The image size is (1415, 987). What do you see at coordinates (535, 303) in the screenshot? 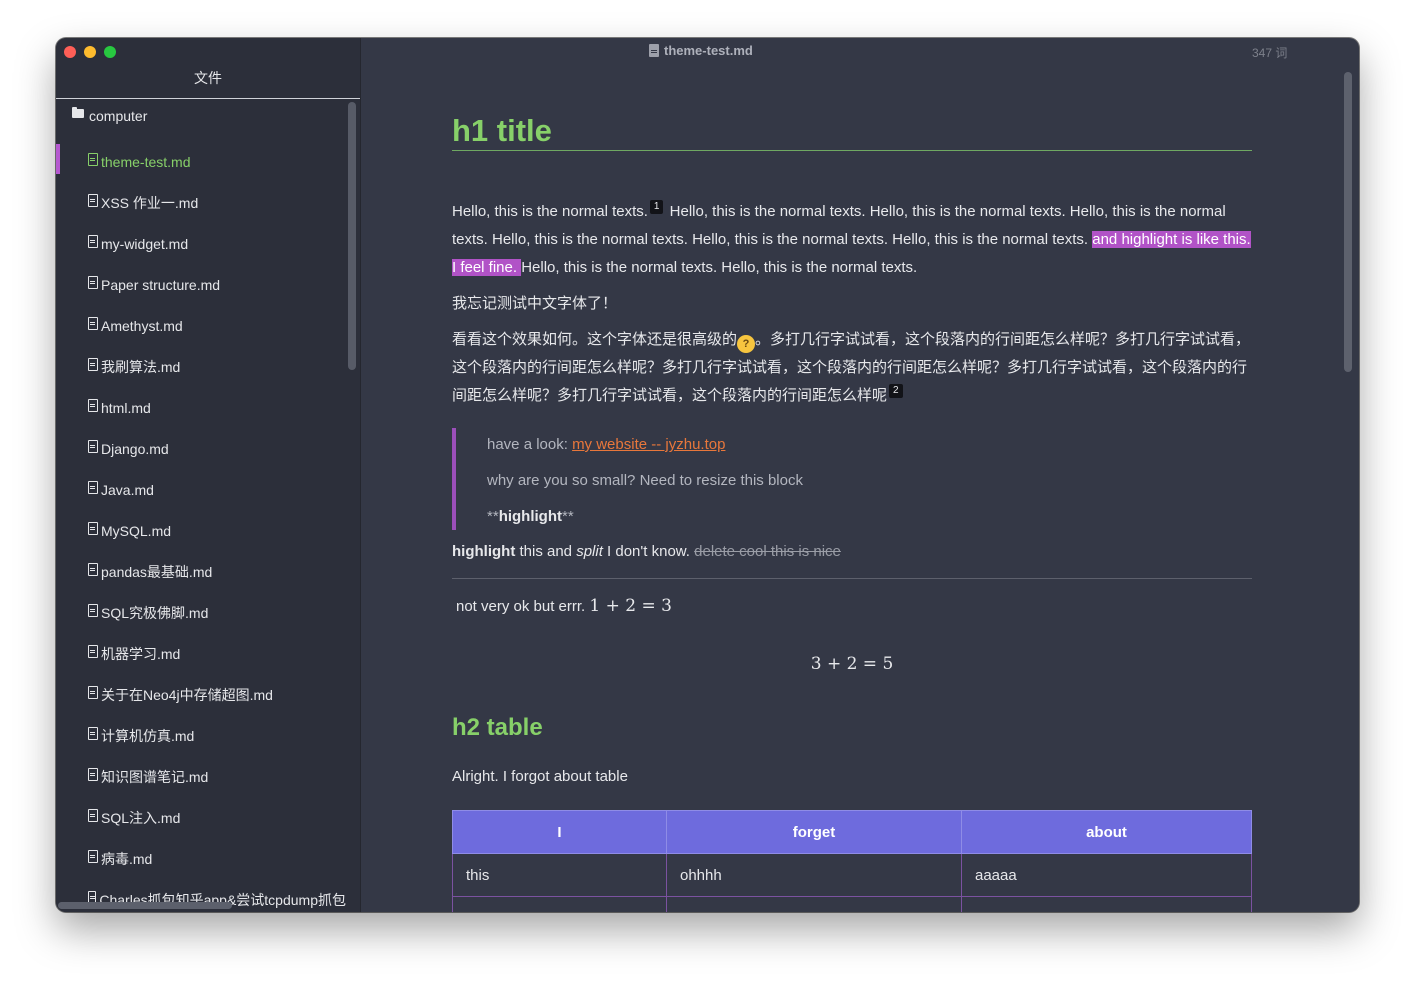
I see `paragraph-chinese-note: 我忘记测试中文字体了！` at bounding box center [535, 303].